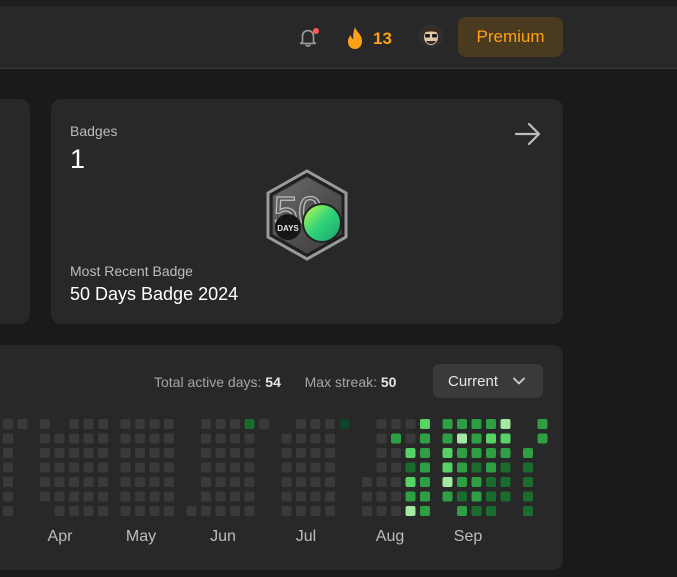 The width and height of the screenshot is (677, 577). What do you see at coordinates (528, 134) in the screenshot?
I see `arrow-right-icon` at bounding box center [528, 134].